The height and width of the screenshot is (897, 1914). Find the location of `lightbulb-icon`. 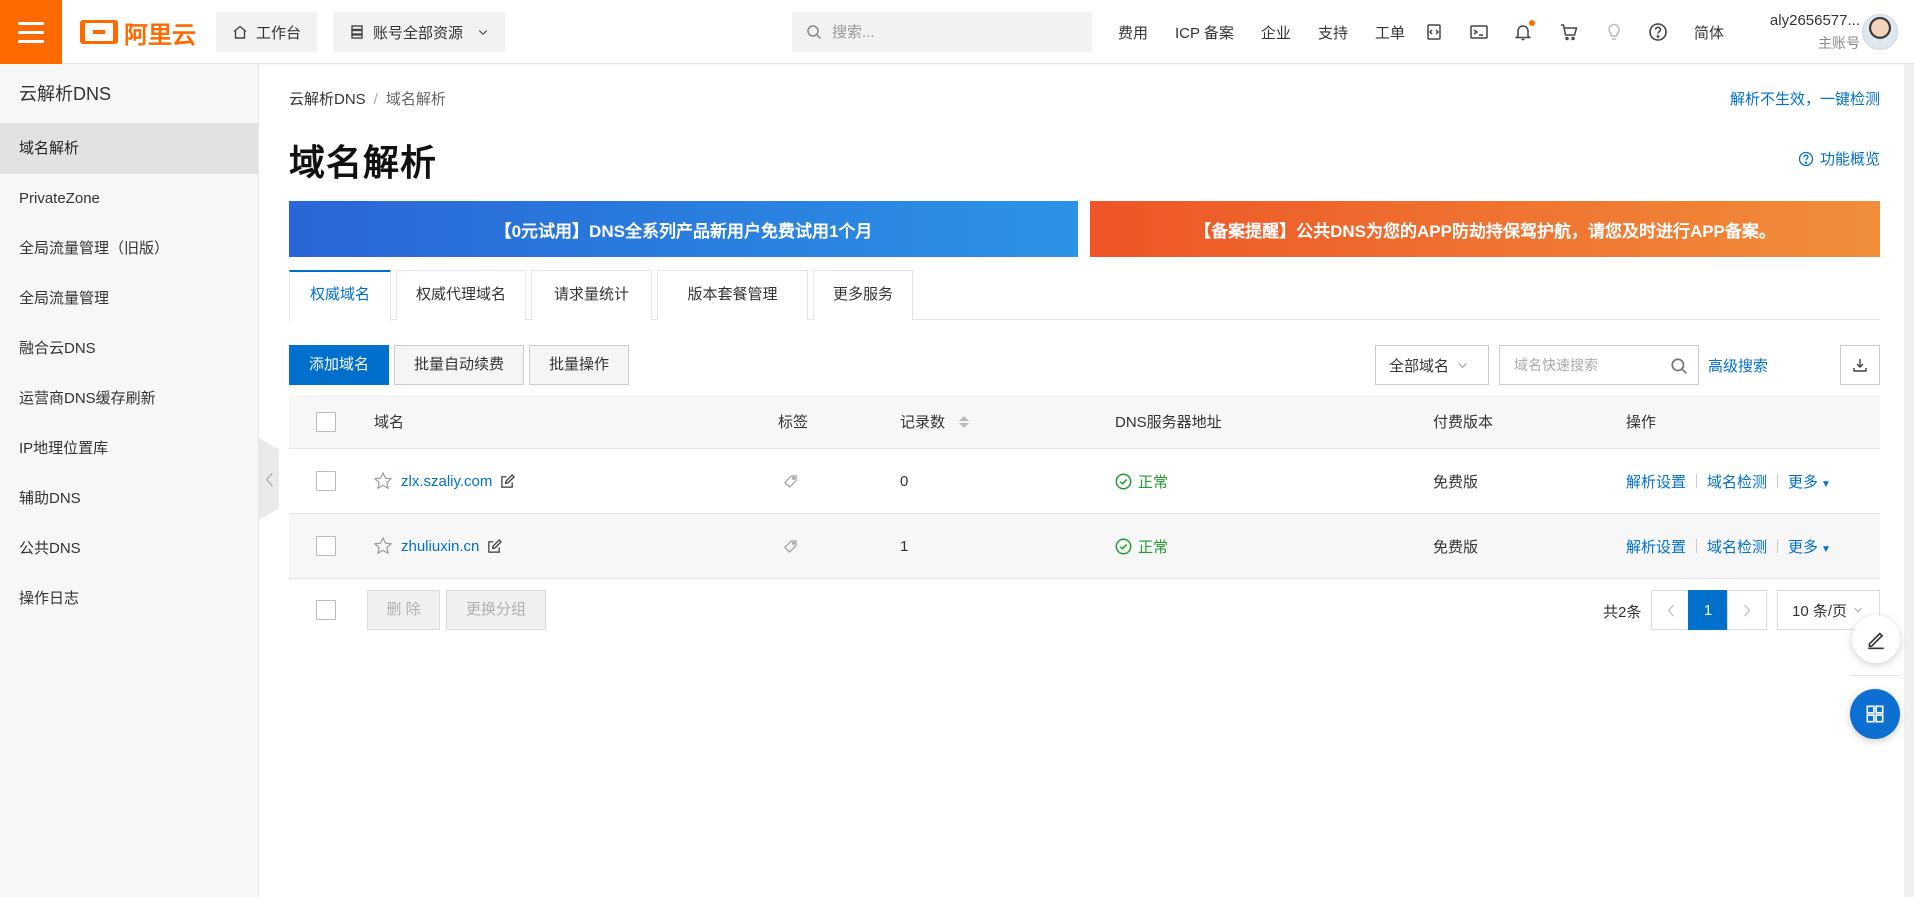

lightbulb-icon is located at coordinates (1614, 32).